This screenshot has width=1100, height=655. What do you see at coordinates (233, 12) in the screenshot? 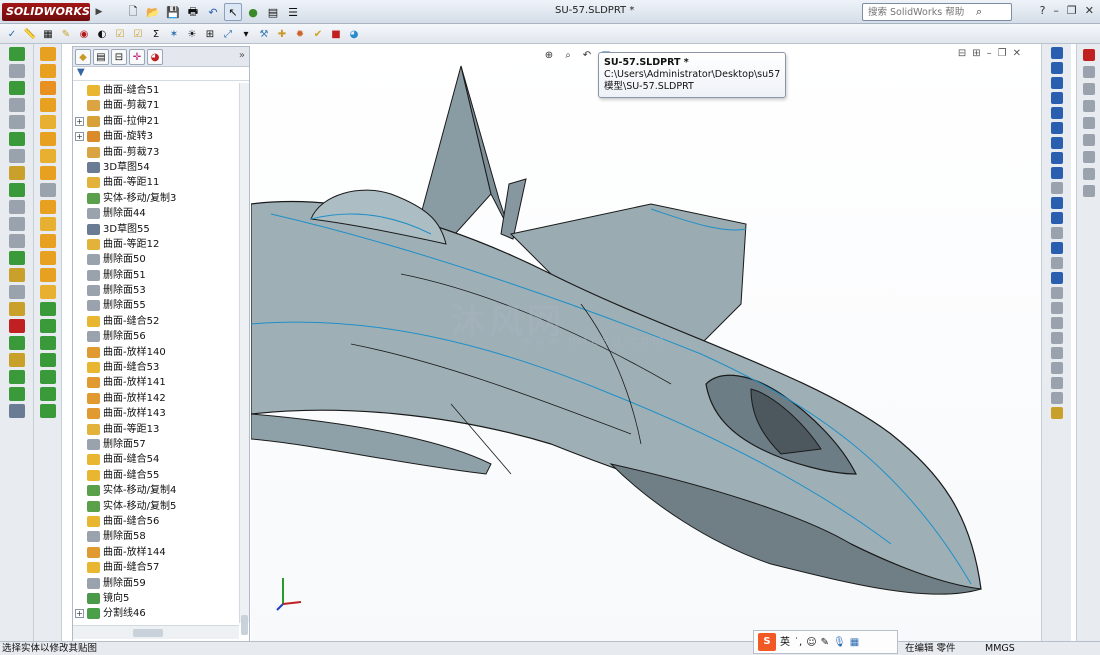
I see `select-cursor-icon: ↖` at bounding box center [233, 12].